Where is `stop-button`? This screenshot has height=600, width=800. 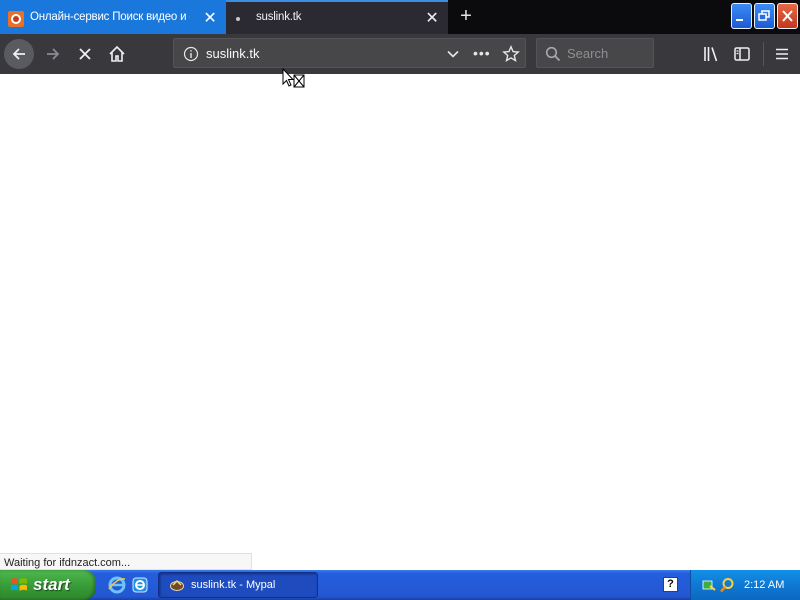 stop-button is located at coordinates (85, 54).